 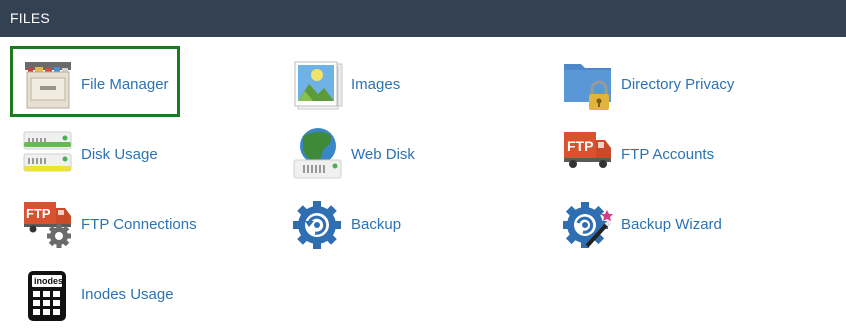 I want to click on inodes-usage-label: Inodes Usage, so click(x=127, y=294).